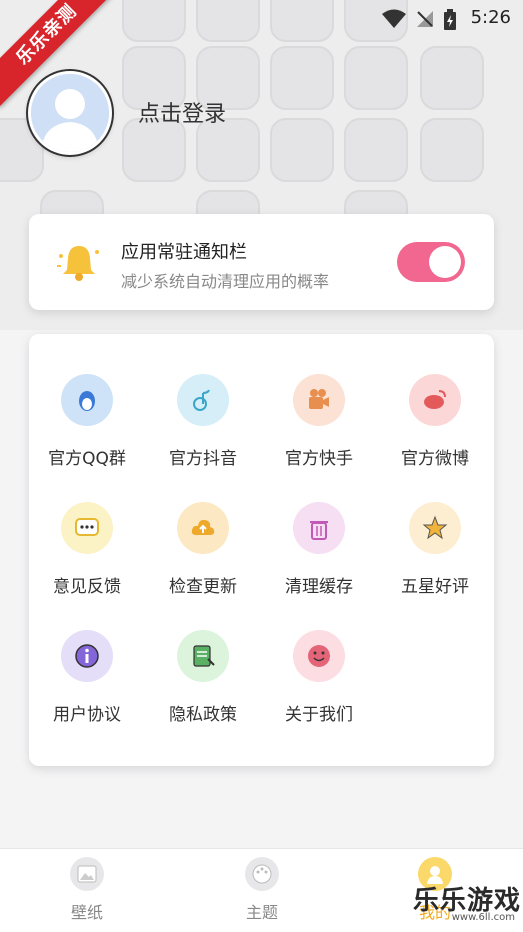 The width and height of the screenshot is (523, 932). I want to click on grid-item-label: 官方快手, so click(319, 459).